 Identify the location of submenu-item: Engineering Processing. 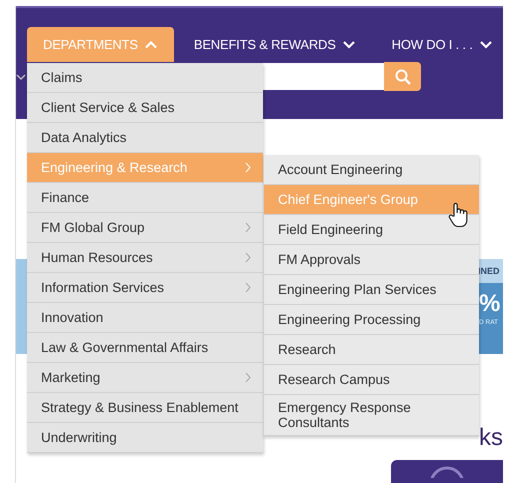
(371, 320).